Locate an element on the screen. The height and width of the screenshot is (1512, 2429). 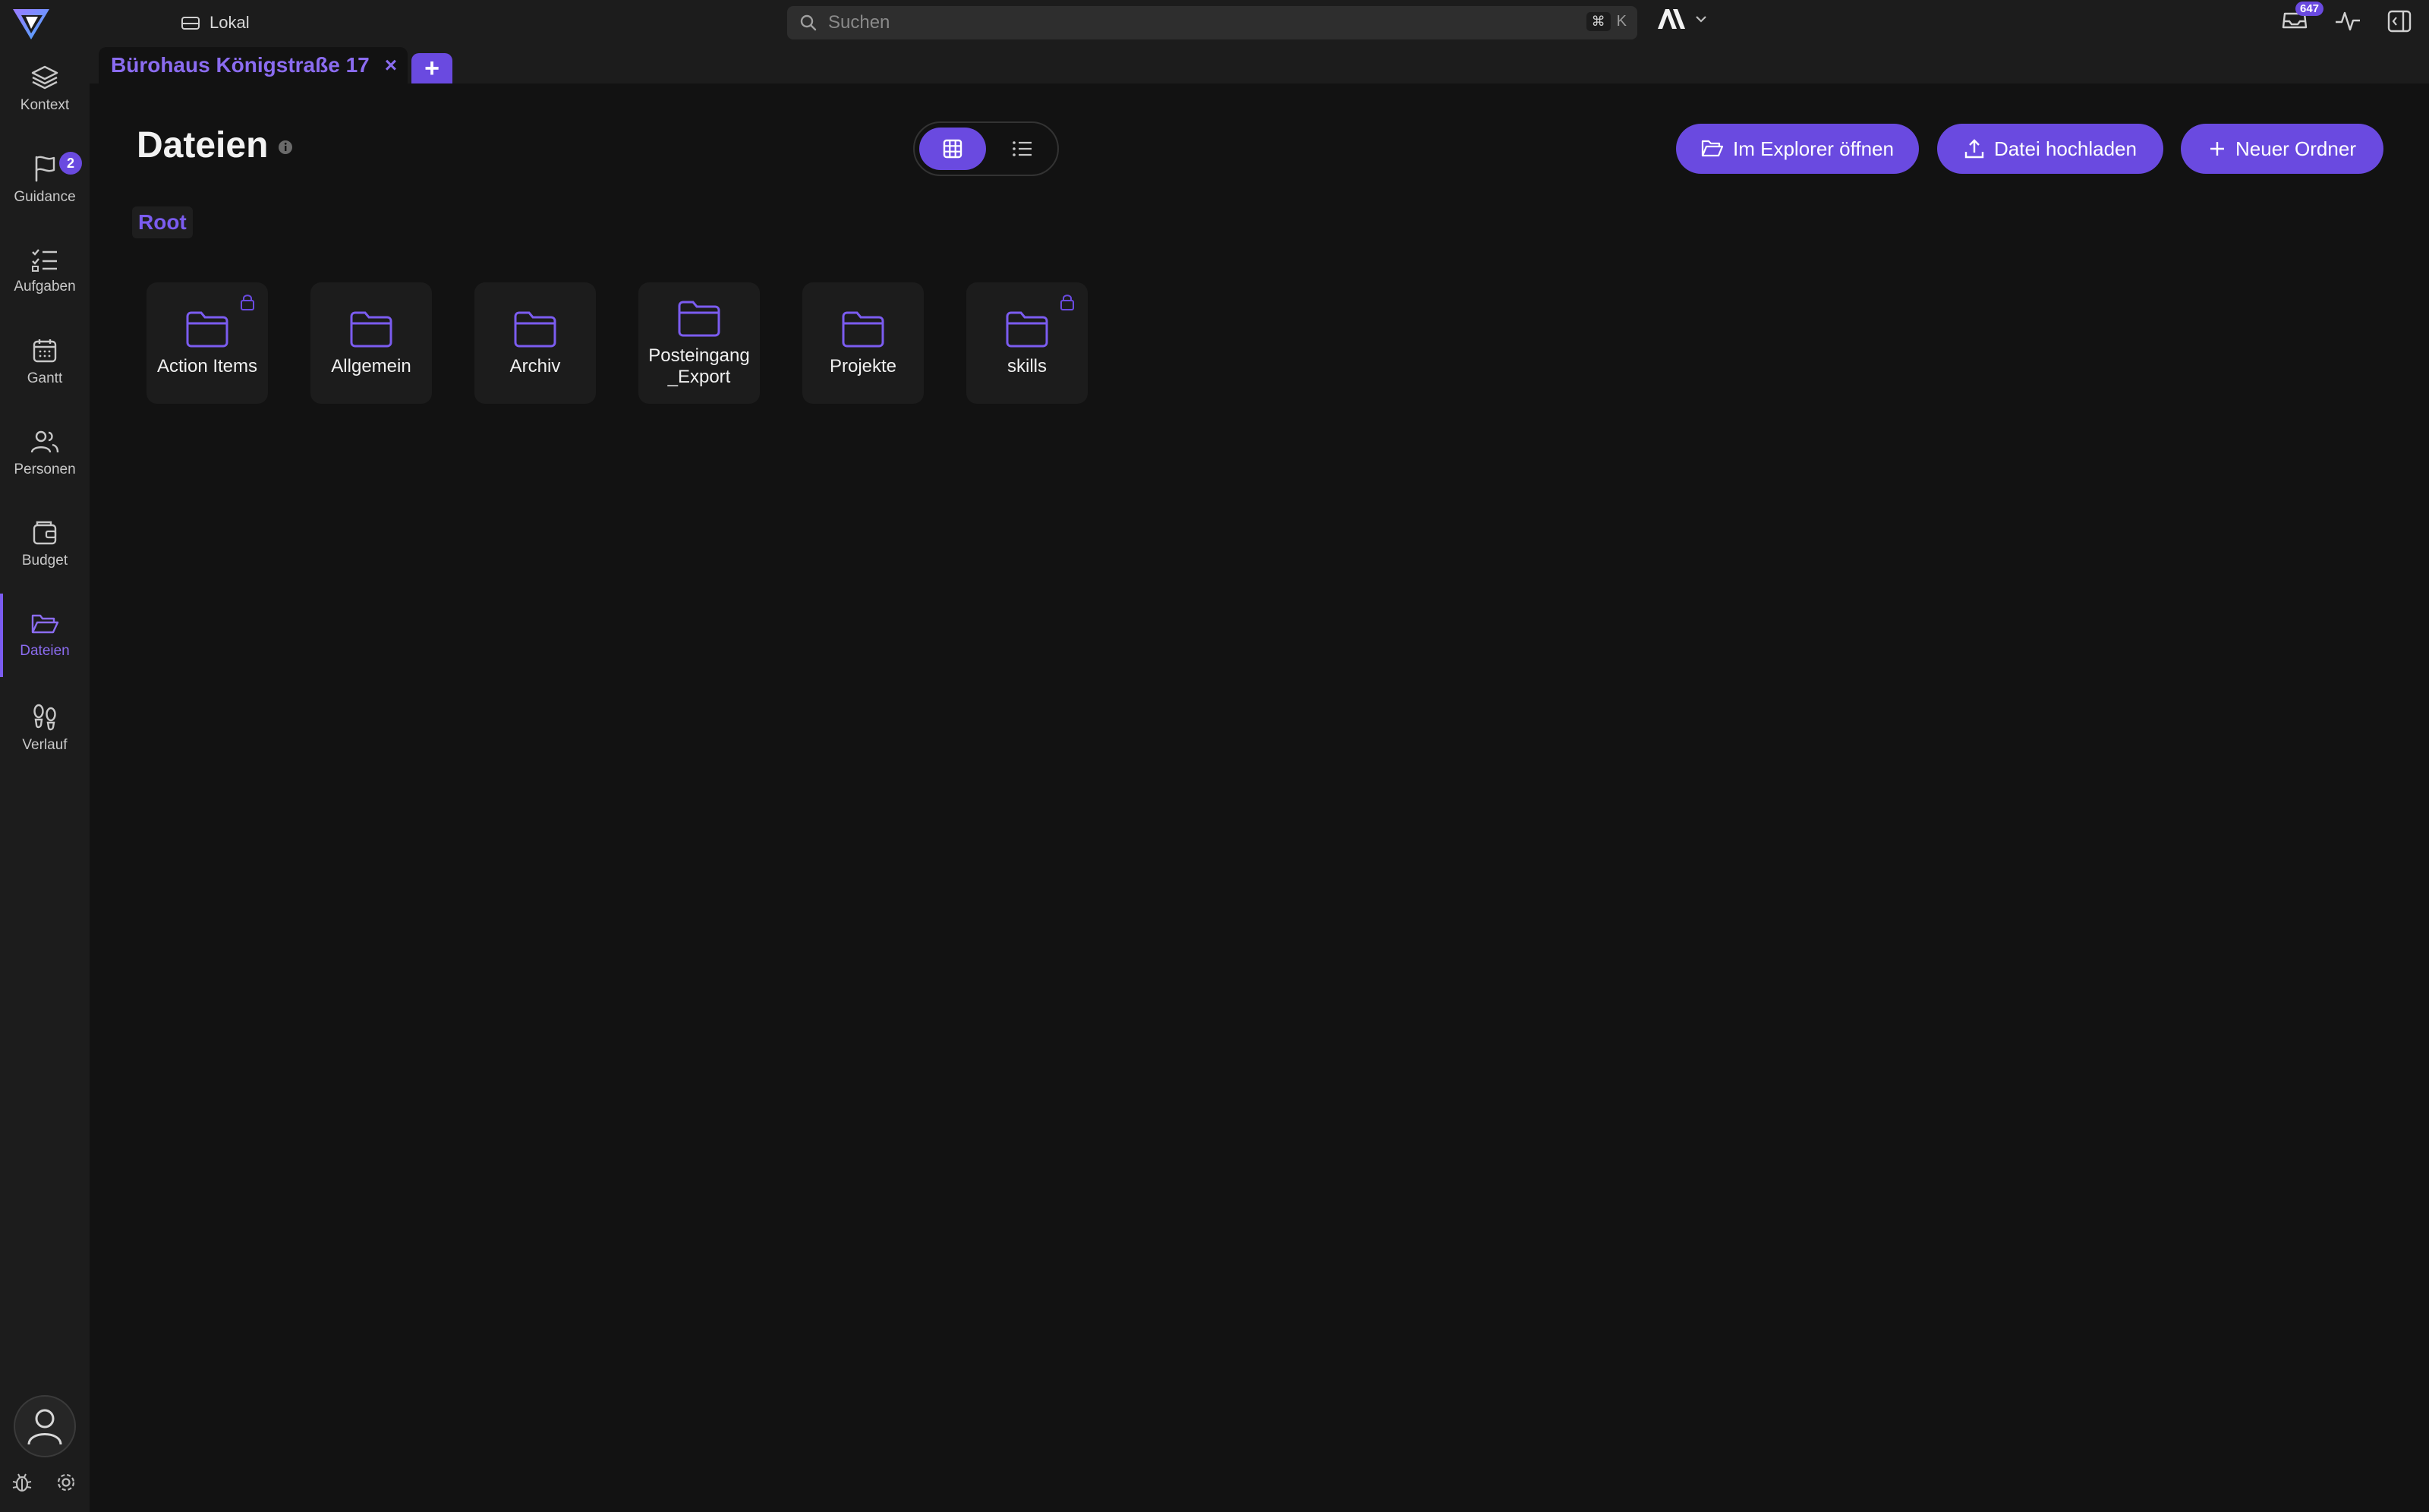
activity-icon is located at coordinates (2347, 21).